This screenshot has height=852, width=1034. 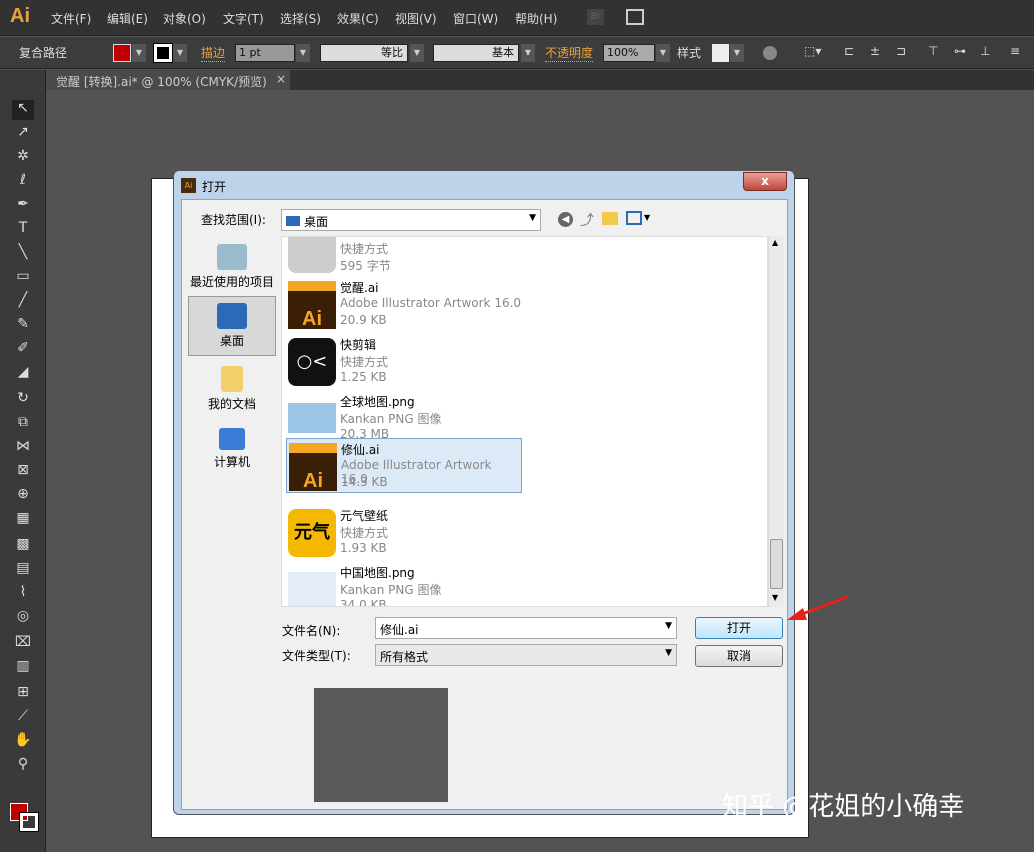 I want to click on align-right-icon: ⊐, so click(x=901, y=53).